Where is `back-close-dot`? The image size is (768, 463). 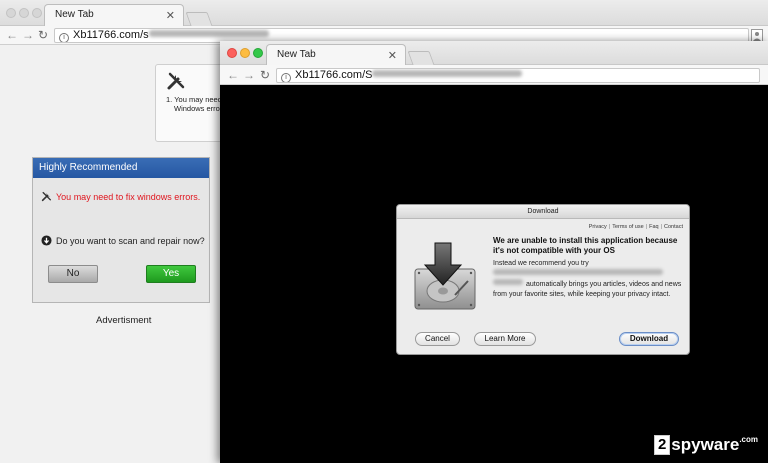
back-close-dot is located at coordinates (11, 13).